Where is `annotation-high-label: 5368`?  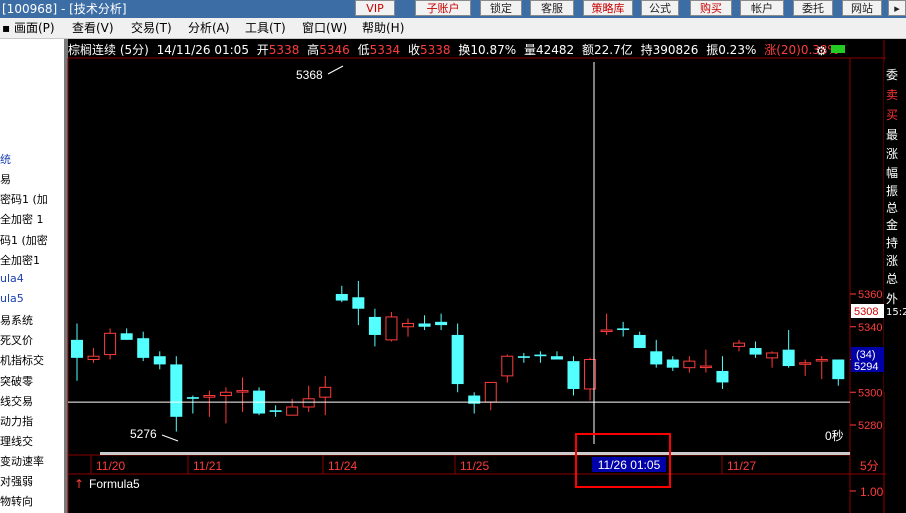
annotation-high-label: 5368 is located at coordinates (309, 75).